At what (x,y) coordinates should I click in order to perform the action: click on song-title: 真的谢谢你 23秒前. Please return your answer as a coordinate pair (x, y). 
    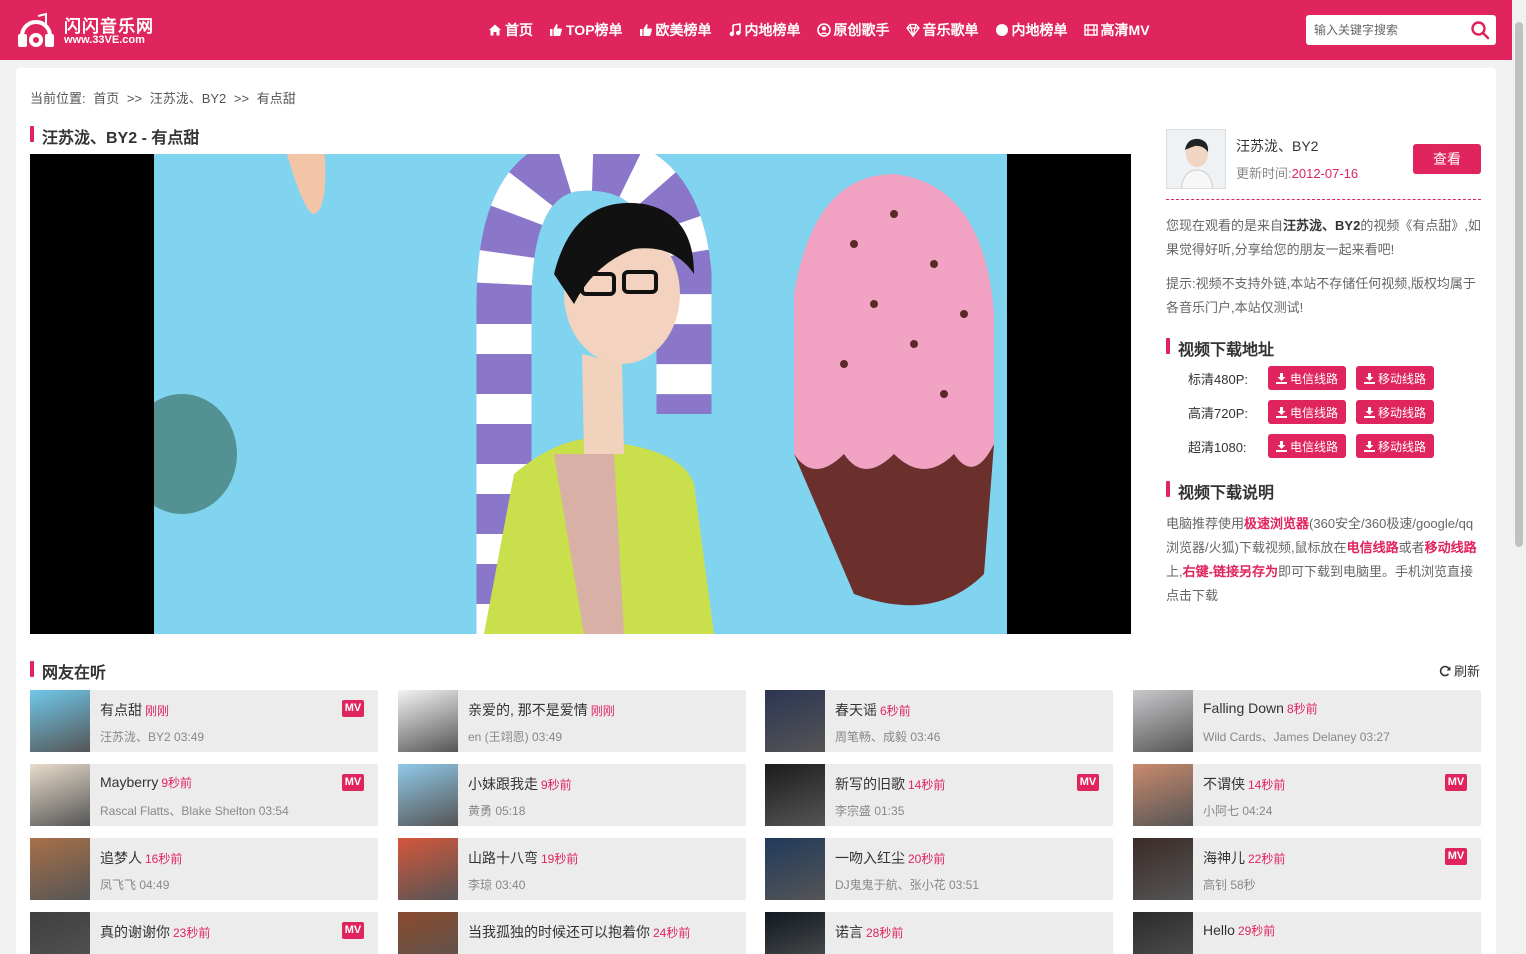
    Looking at the image, I should click on (155, 932).